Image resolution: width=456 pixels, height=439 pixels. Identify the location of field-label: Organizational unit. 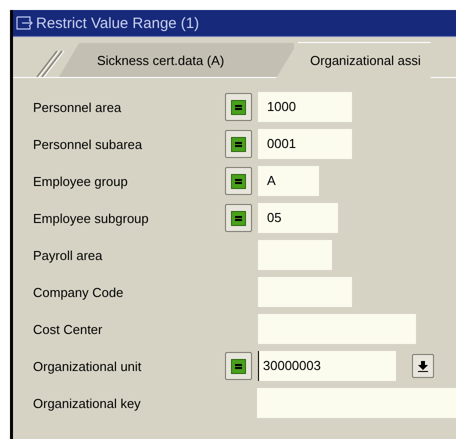
(87, 366).